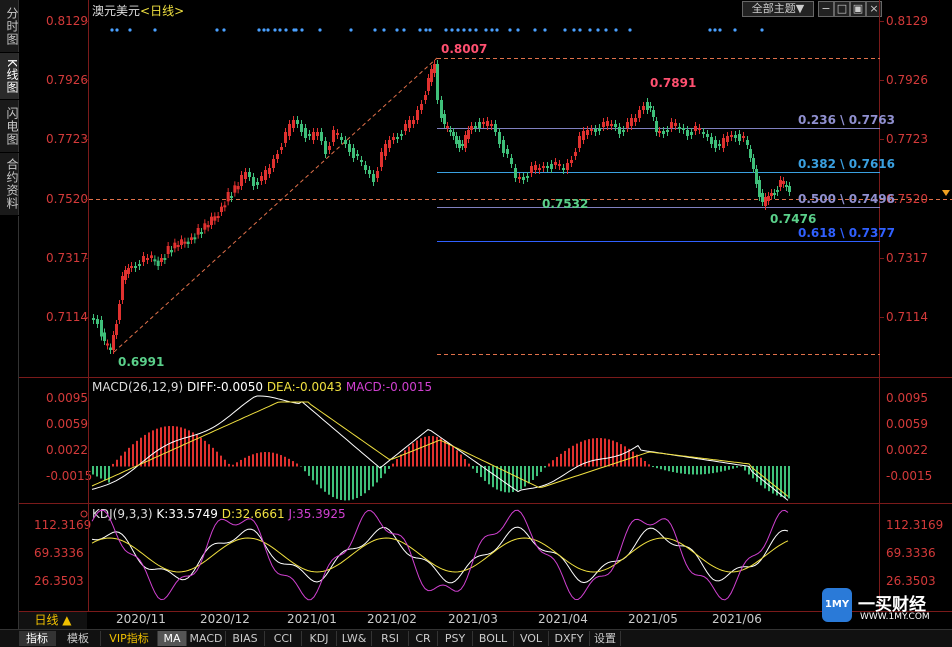 This screenshot has height=647, width=952. Describe the element at coordinates (245, 638) in the screenshot. I see `tab-bias: BIAS` at that location.